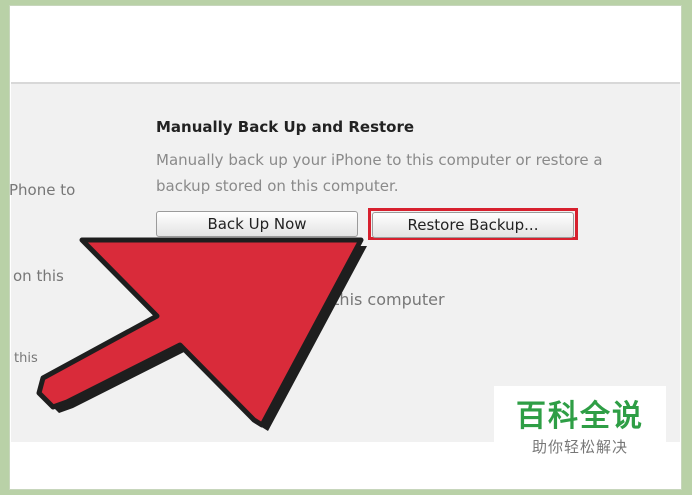 The image size is (692, 495). I want to click on watermark-subtitle: 助你轻松解决, so click(579, 447).